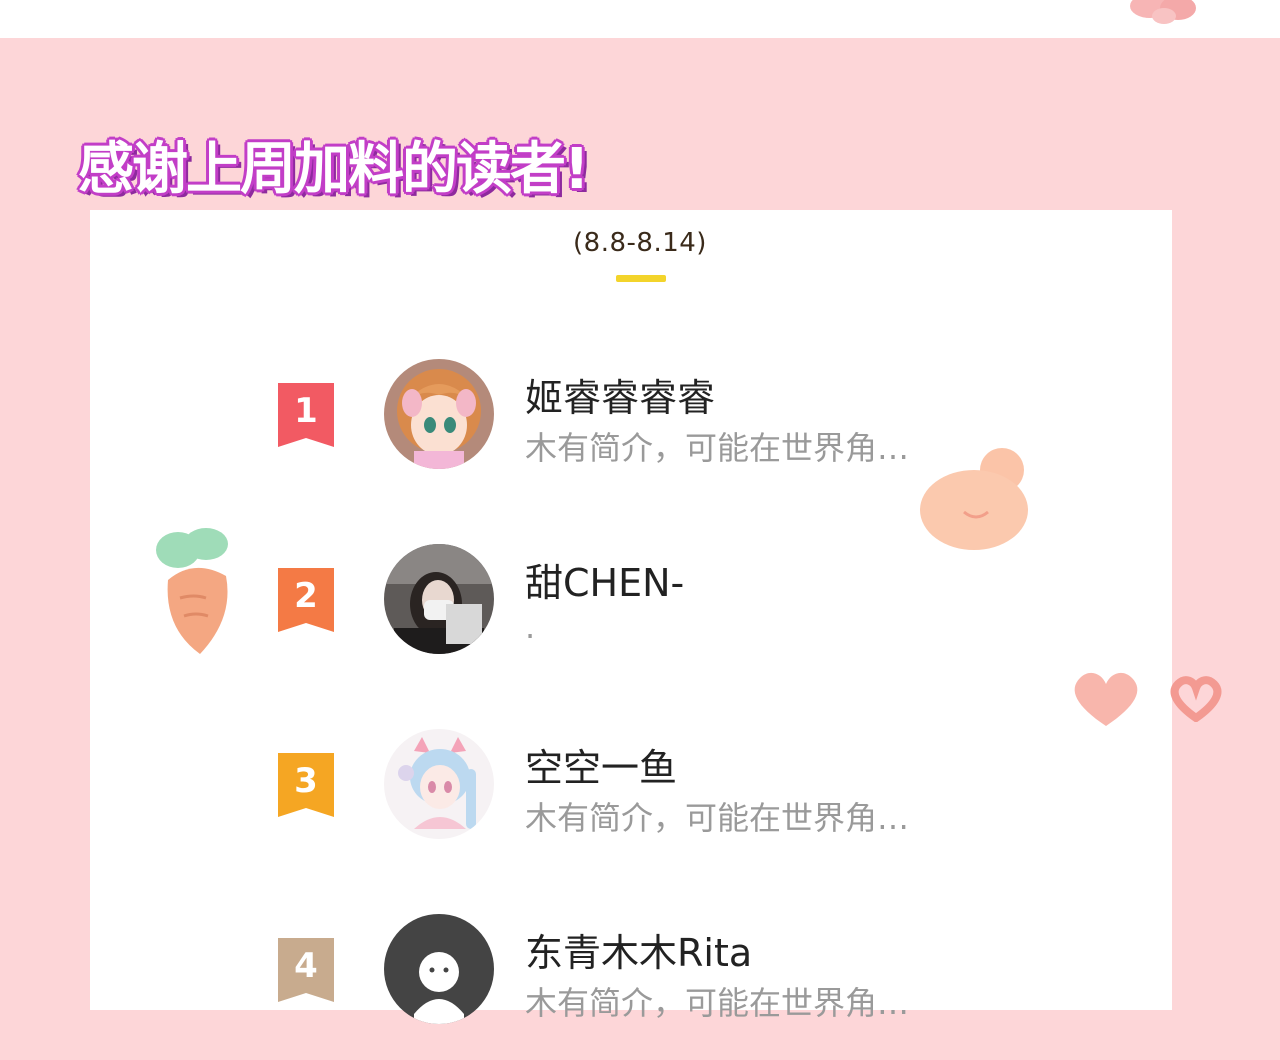 The image size is (1280, 1060). Describe the element at coordinates (638, 949) in the screenshot. I see `username: 东青木木Rita` at that location.